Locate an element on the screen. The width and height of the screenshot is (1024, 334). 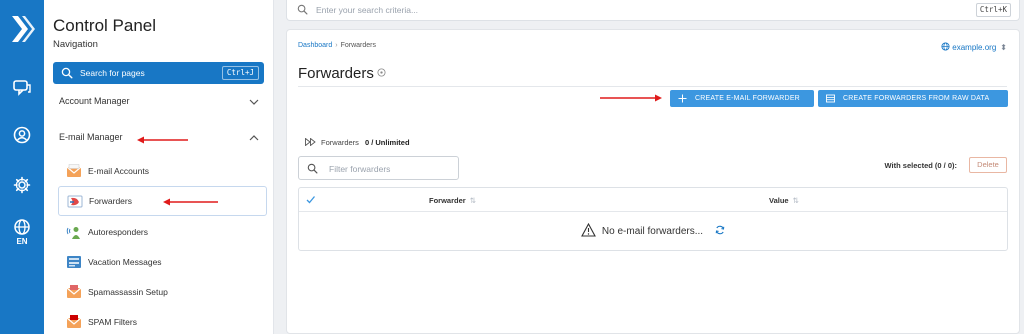
plus-icon is located at coordinates (682, 98).